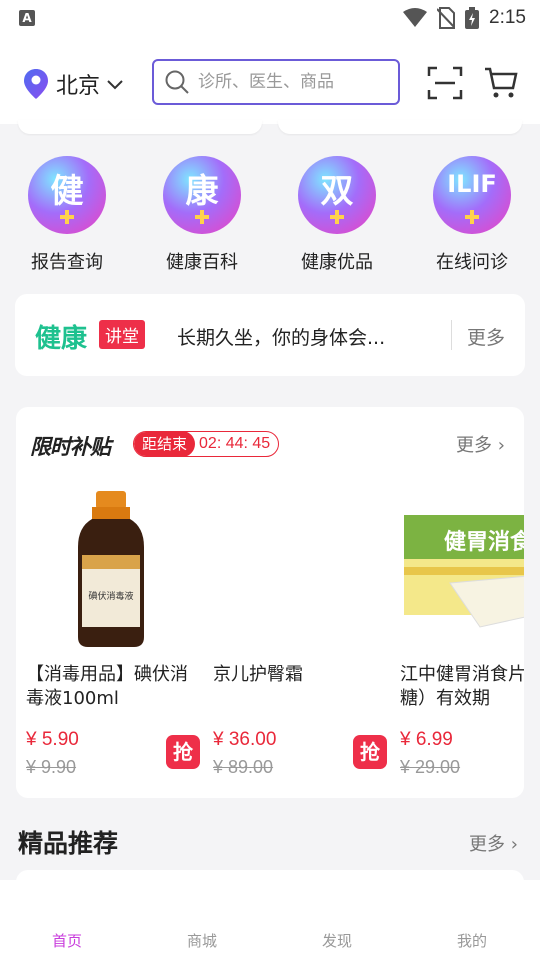  What do you see at coordinates (337, 940) in the screenshot?
I see `tab-discover: 发现` at bounding box center [337, 940].